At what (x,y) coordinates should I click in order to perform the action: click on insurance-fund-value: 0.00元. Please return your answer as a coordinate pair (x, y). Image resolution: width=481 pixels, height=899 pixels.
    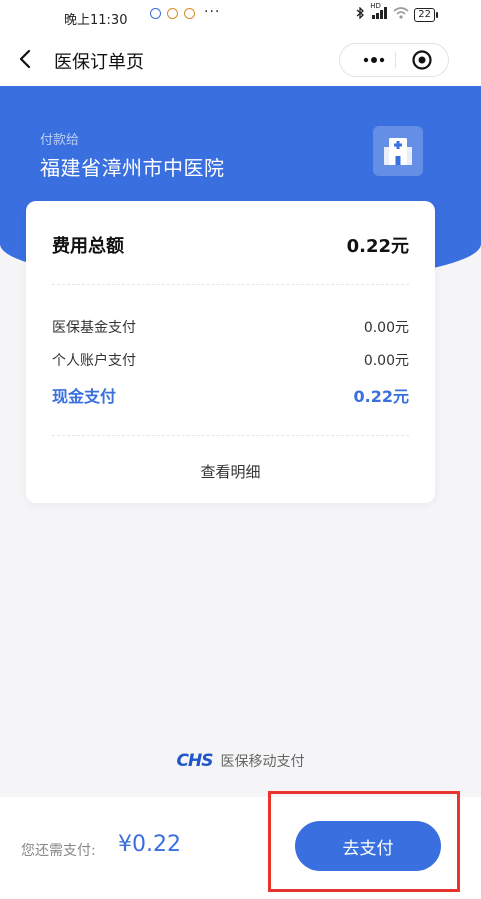
    Looking at the image, I should click on (386, 328).